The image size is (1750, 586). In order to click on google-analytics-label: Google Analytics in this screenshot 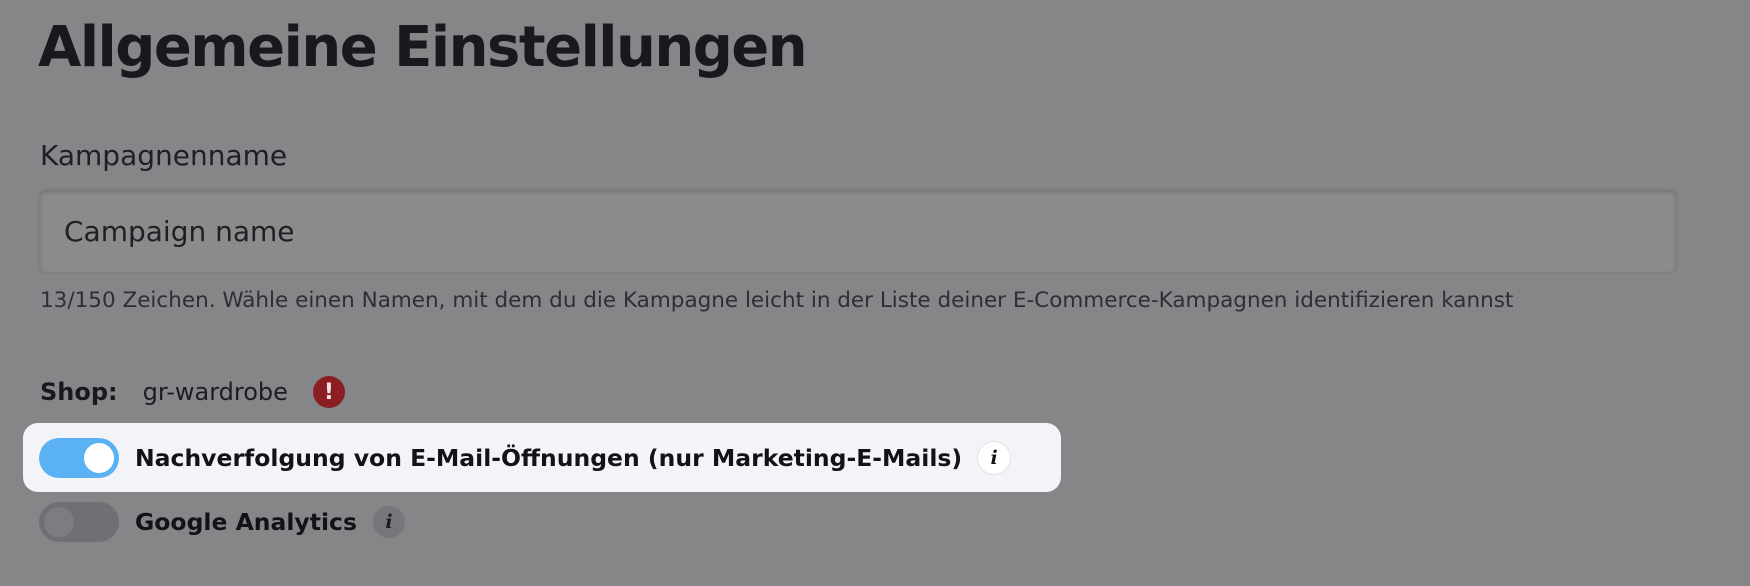, I will do `click(246, 522)`.